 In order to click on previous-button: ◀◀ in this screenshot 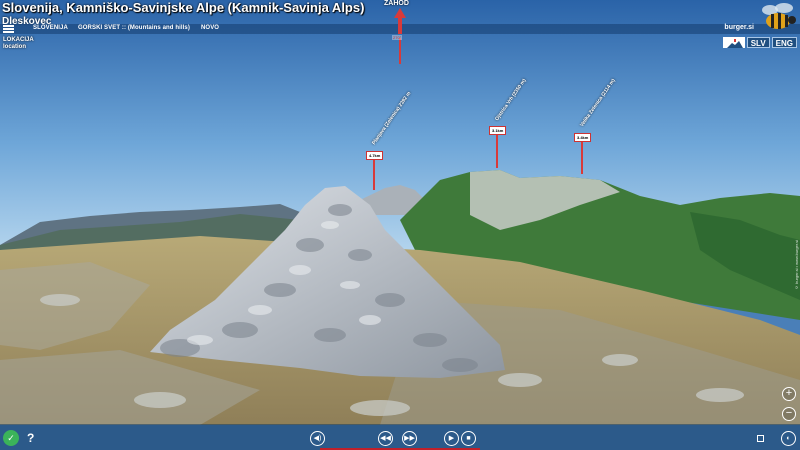, I will do `click(385, 438)`.